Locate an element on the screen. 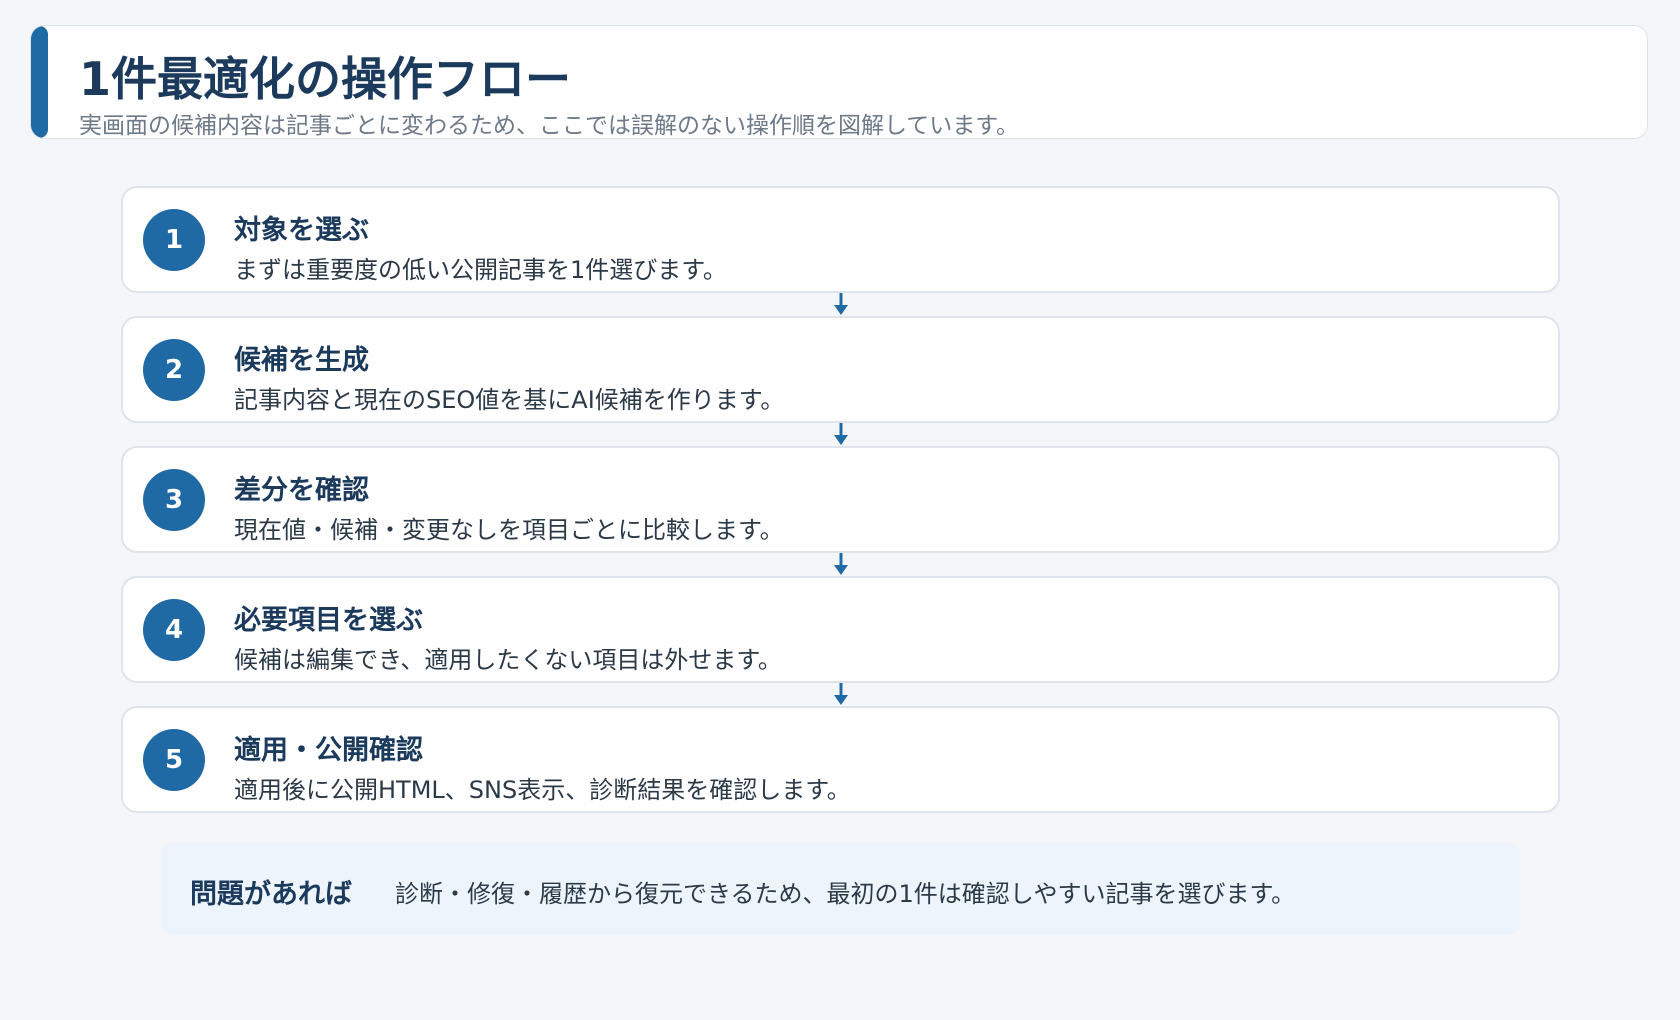 This screenshot has height=1020, width=1680. step-number-badge: 5 is located at coordinates (174, 760).